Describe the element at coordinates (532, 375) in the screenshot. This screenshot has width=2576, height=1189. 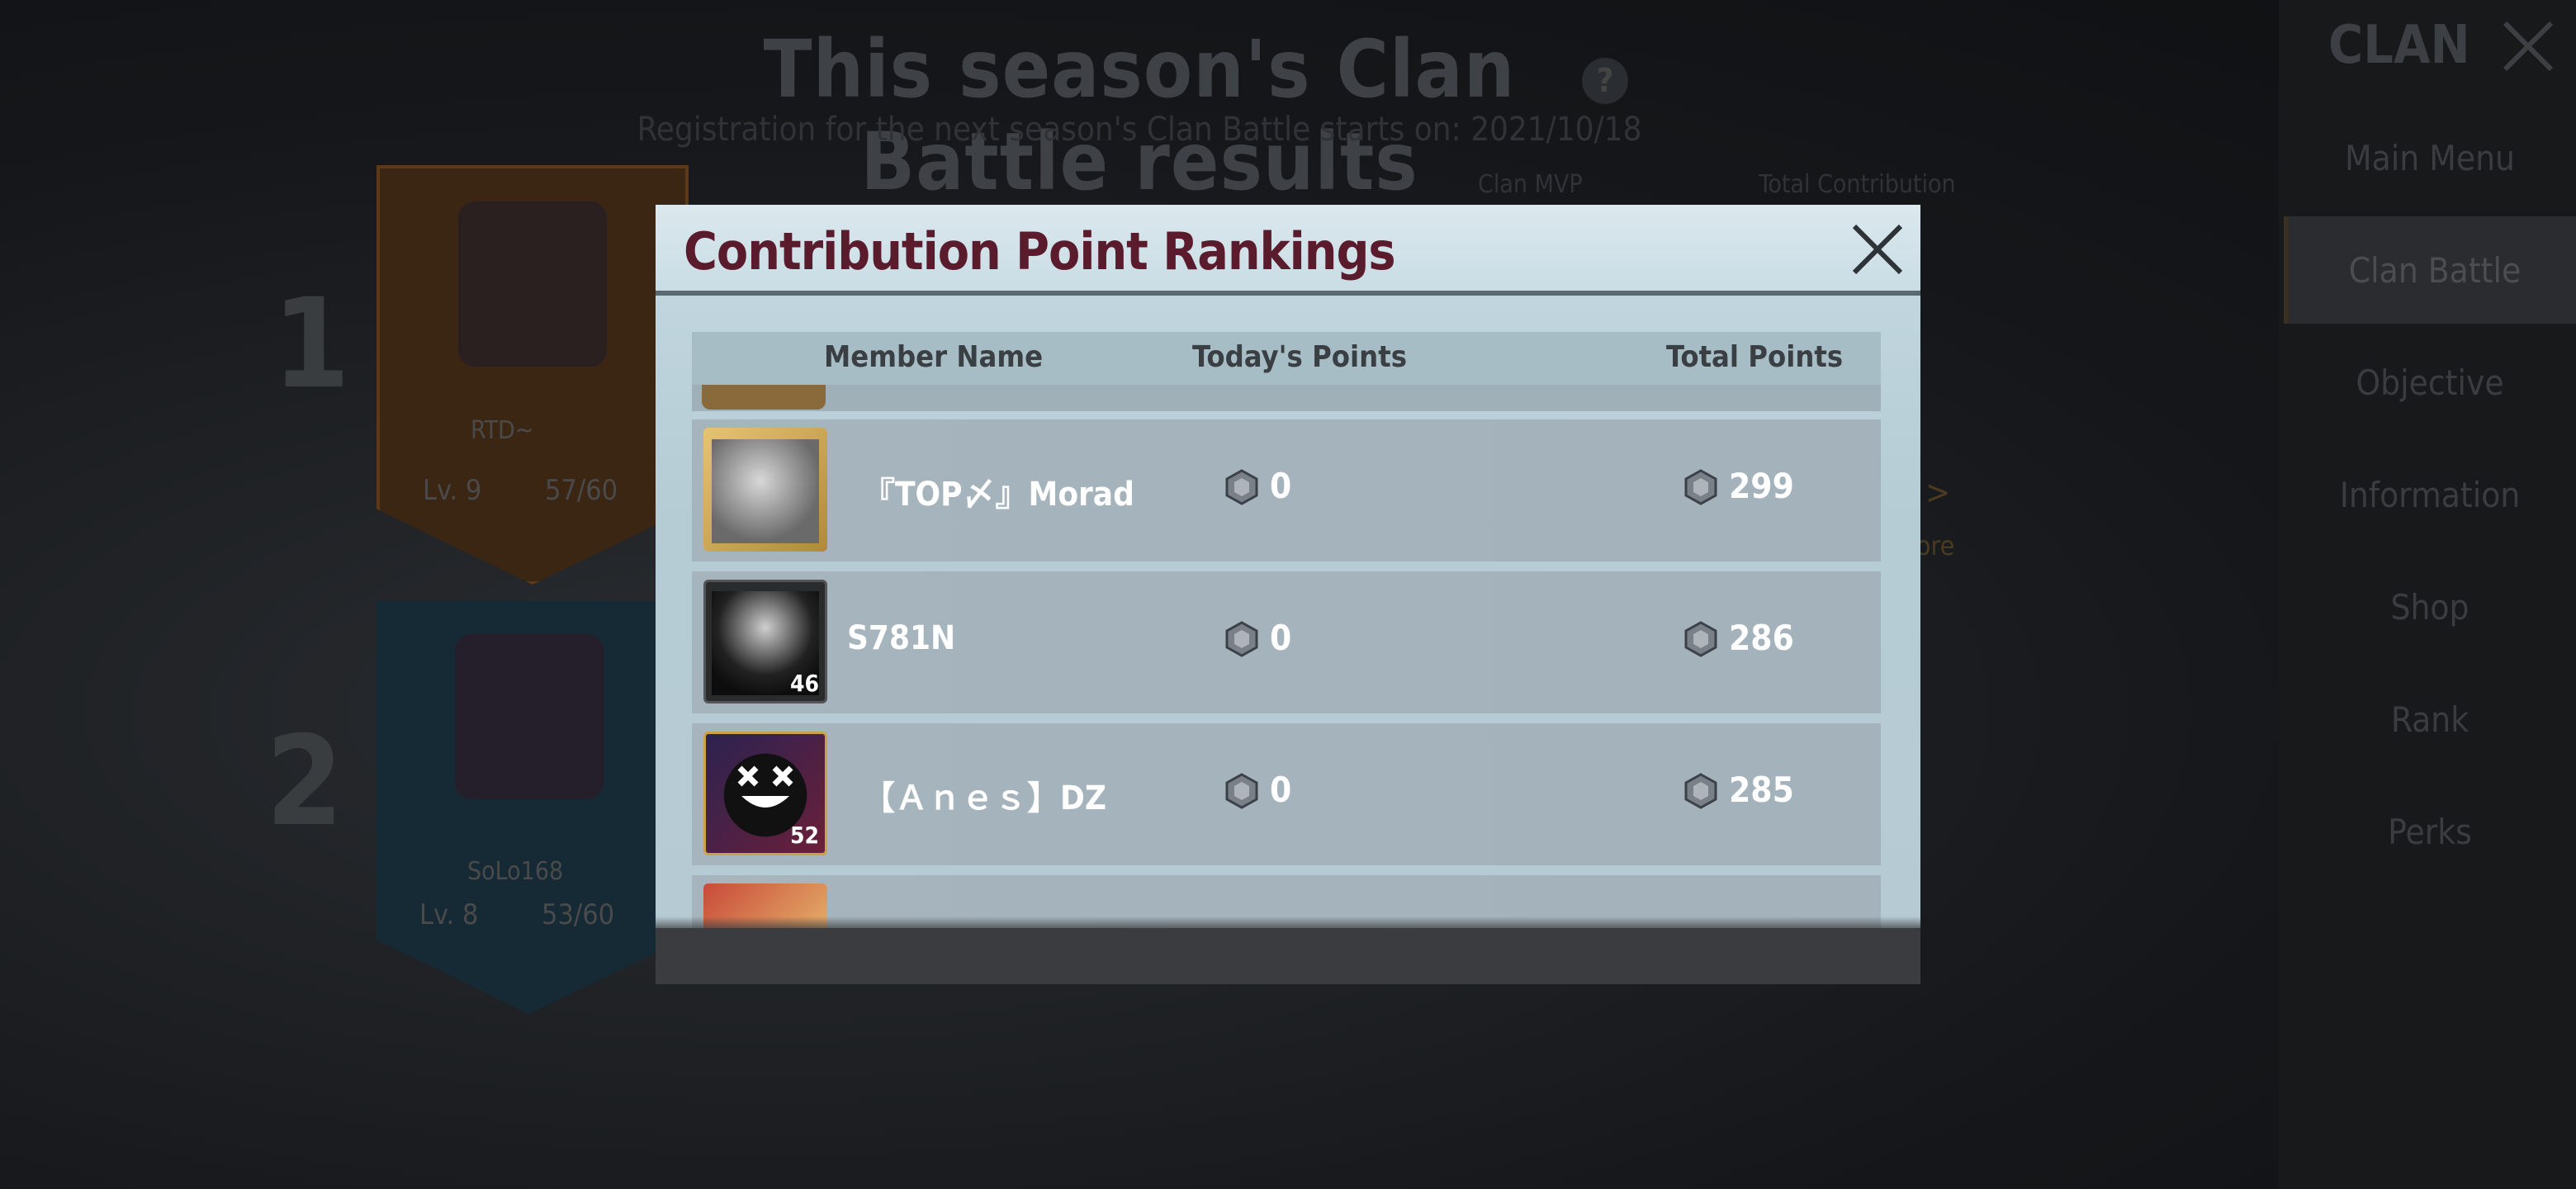
I see `clan-banner-1: RTD~ Lv. 9 57/60` at that location.